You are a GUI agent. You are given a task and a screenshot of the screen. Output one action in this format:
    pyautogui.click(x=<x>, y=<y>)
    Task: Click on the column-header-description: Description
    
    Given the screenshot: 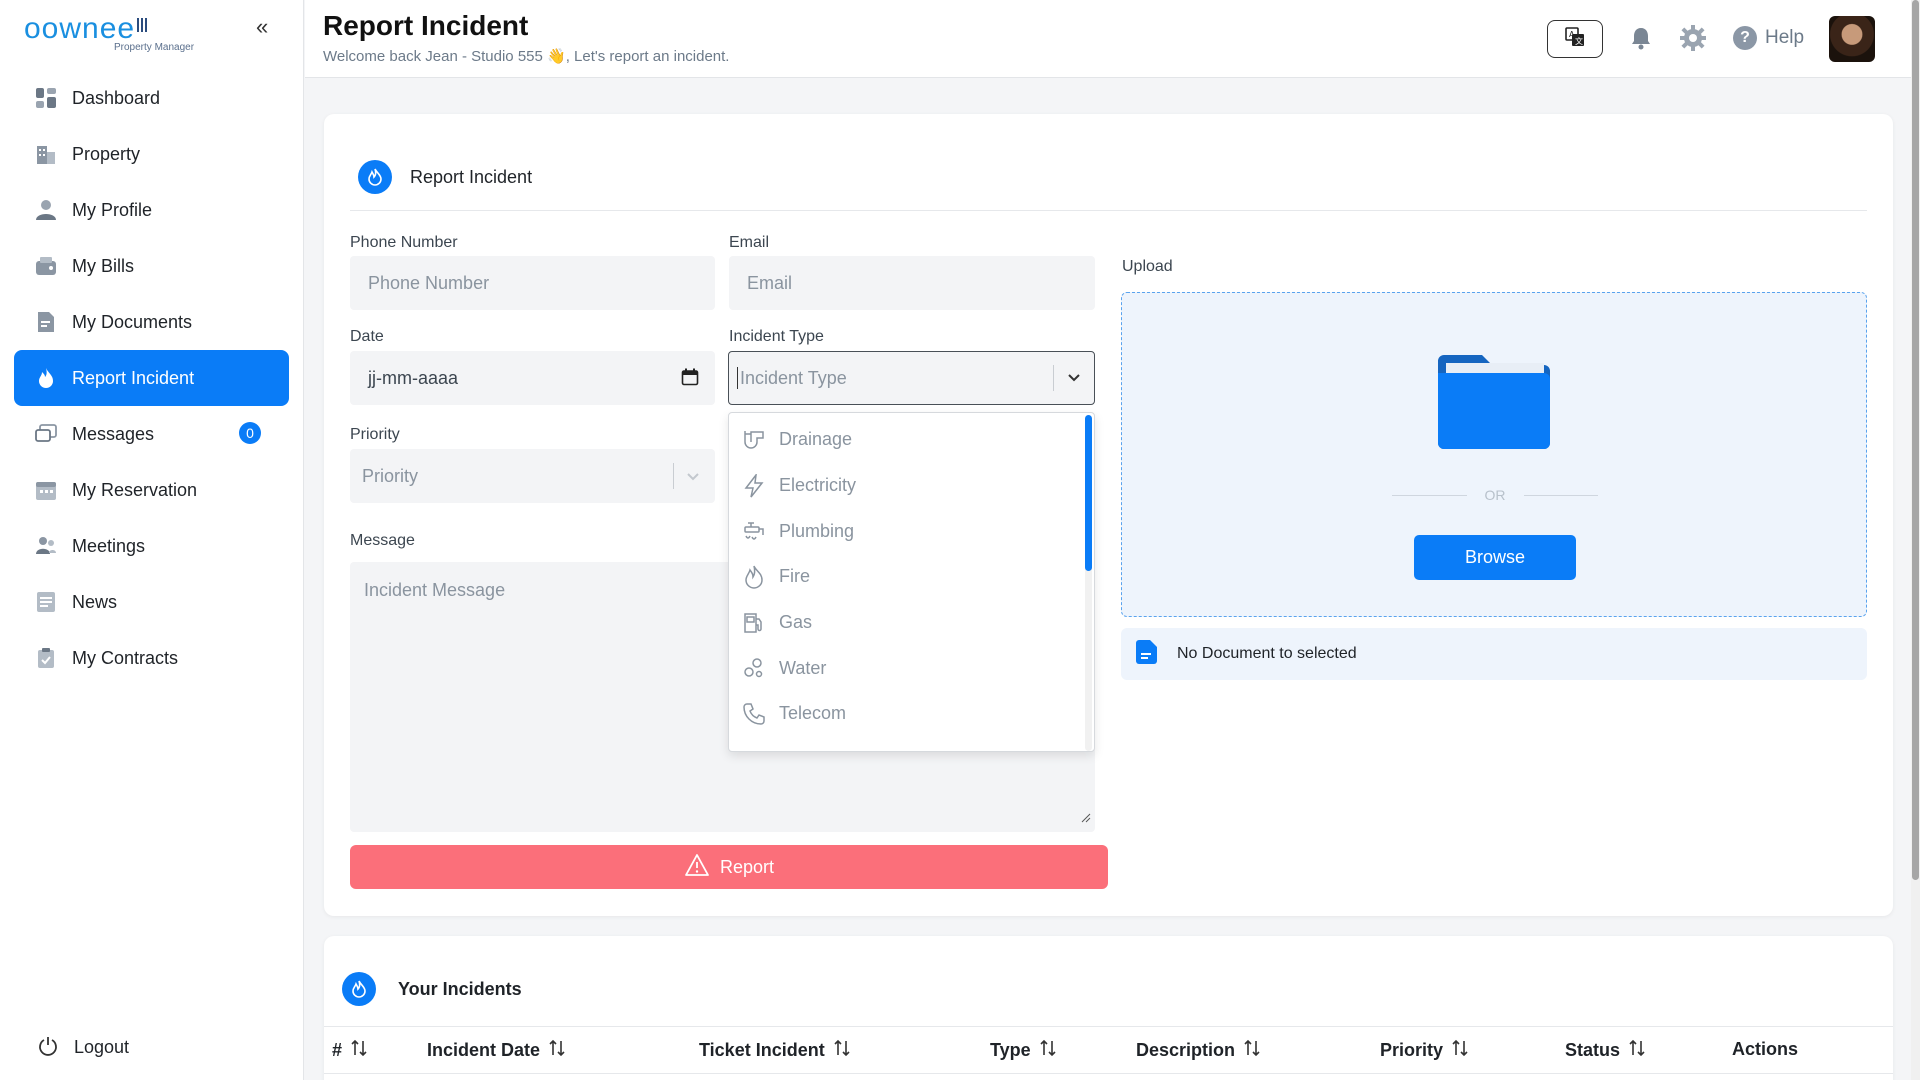 What is the action you would take?
    pyautogui.click(x=1198, y=1050)
    